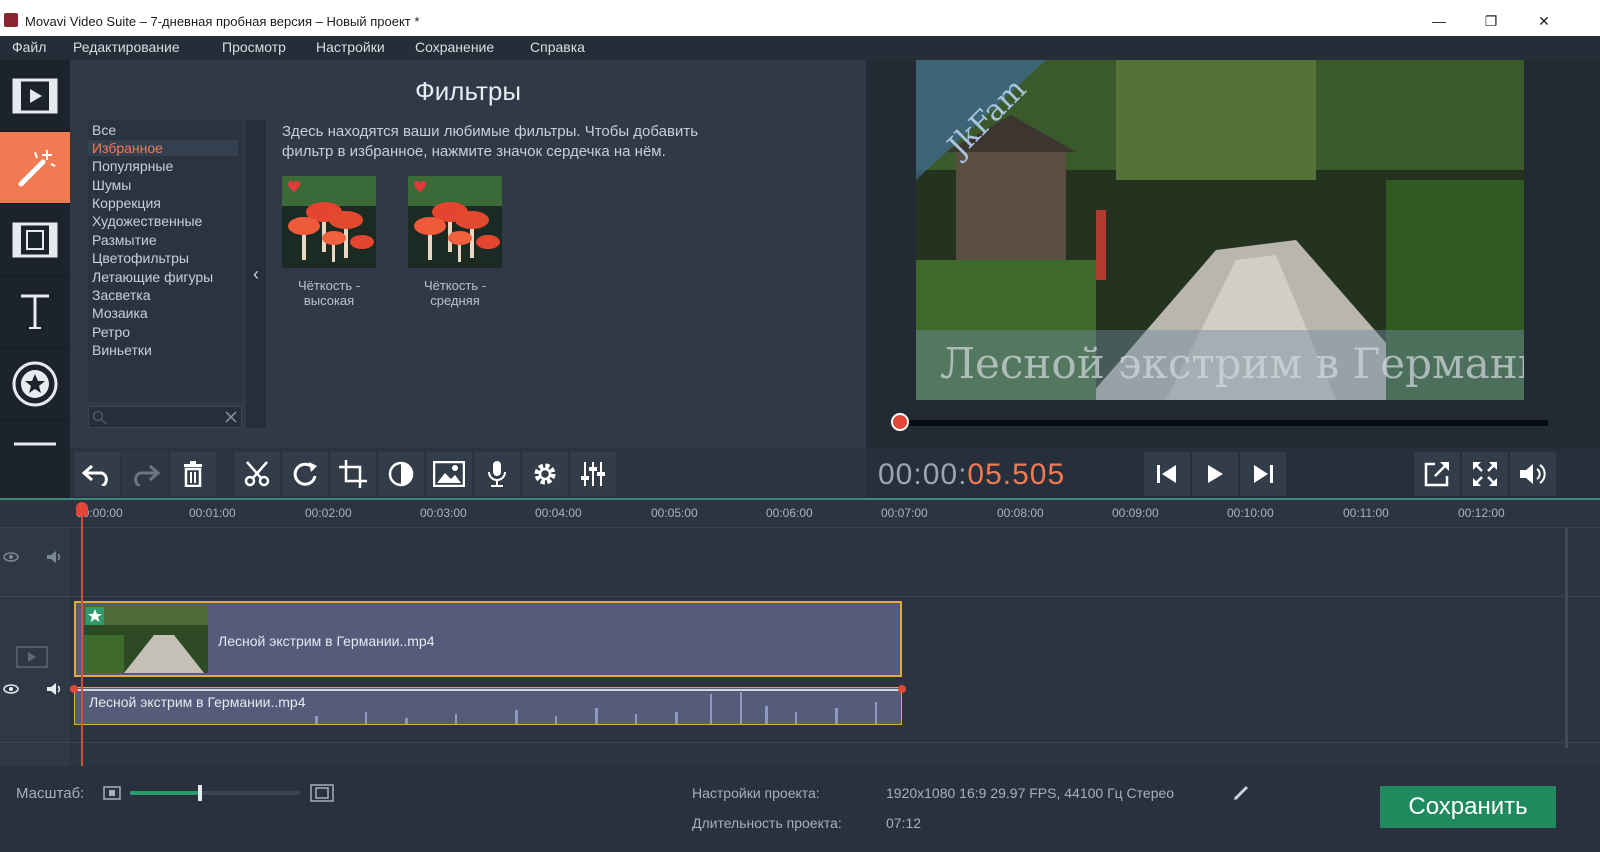  Describe the element at coordinates (1263, 474) in the screenshot. I see `next-button` at that location.